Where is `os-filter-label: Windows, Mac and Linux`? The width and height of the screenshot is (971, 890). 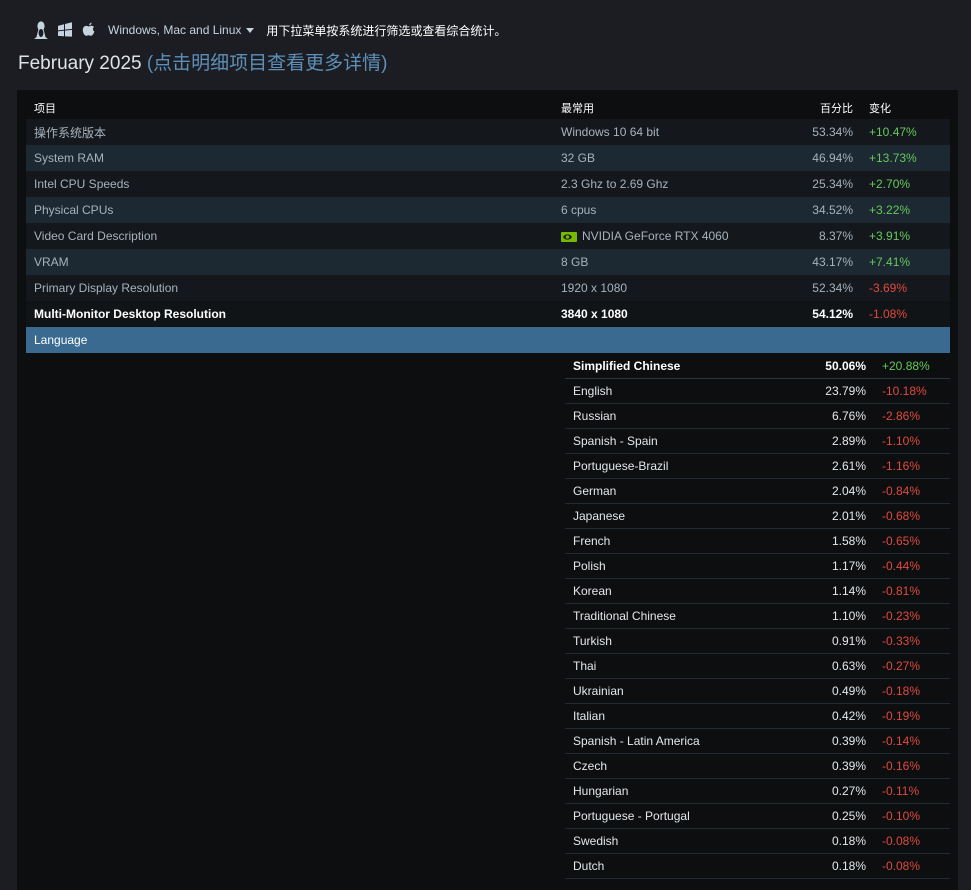
os-filter-label: Windows, Mac and Linux is located at coordinates (175, 30).